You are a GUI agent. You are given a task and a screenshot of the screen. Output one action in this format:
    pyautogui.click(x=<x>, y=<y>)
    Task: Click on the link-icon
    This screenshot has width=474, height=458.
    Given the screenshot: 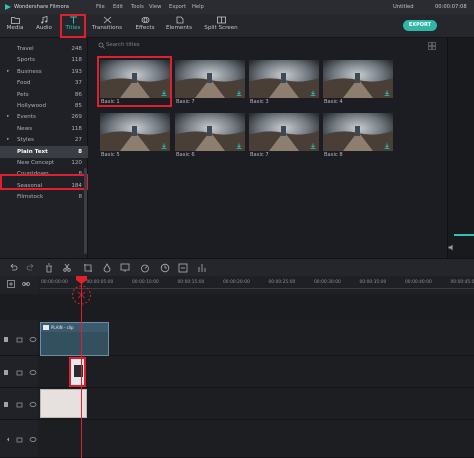 What is the action you would take?
    pyautogui.click(x=26, y=284)
    